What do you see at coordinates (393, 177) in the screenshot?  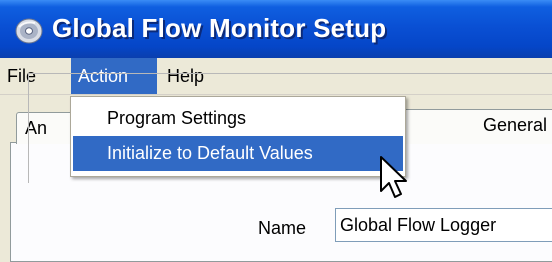 I see `arrow-cursor-icon` at bounding box center [393, 177].